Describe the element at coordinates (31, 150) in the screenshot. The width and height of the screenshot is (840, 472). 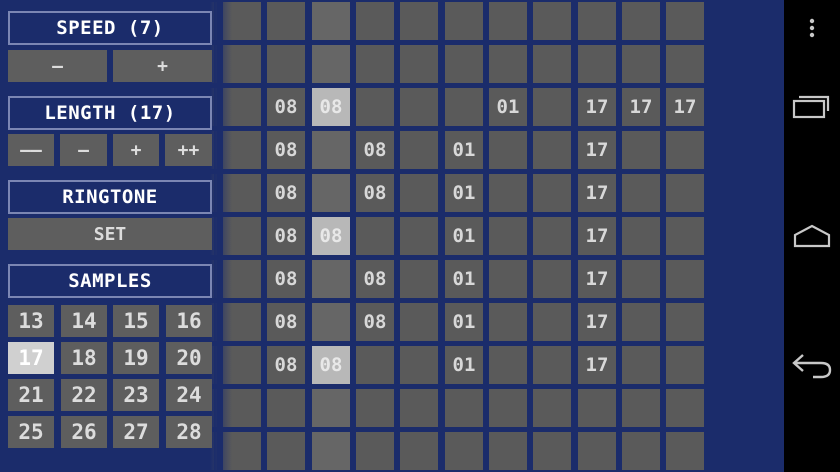
I see `length-decrease-more-button: ––` at that location.